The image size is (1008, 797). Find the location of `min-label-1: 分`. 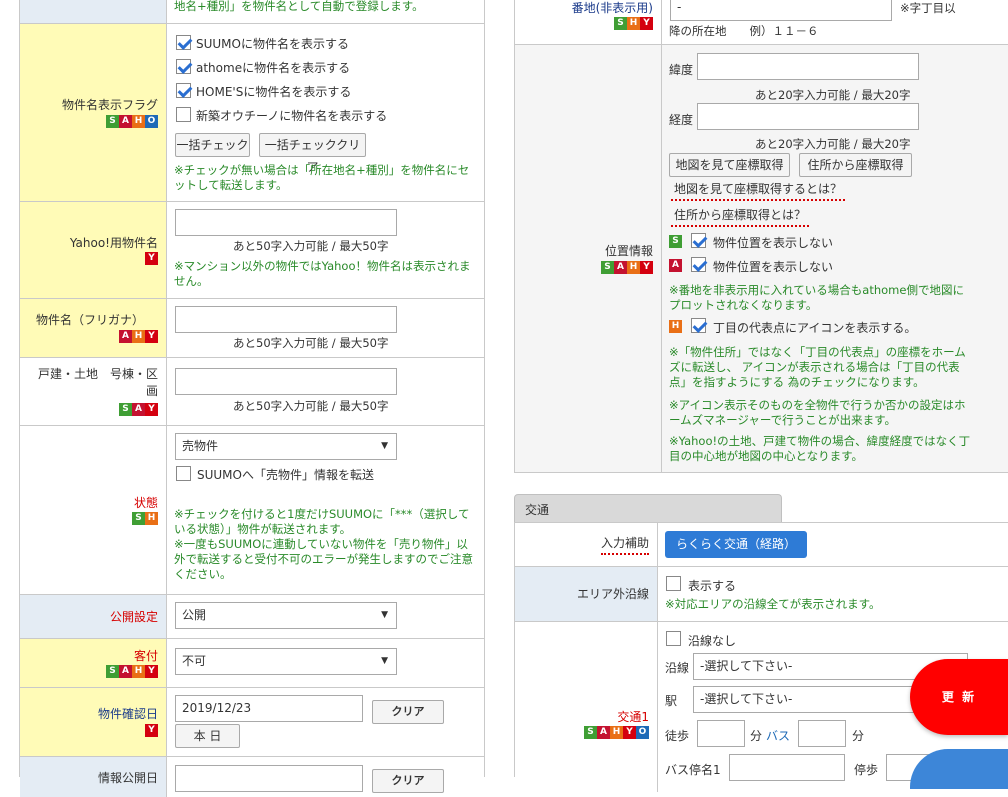

min-label-1: 分 is located at coordinates (756, 736).